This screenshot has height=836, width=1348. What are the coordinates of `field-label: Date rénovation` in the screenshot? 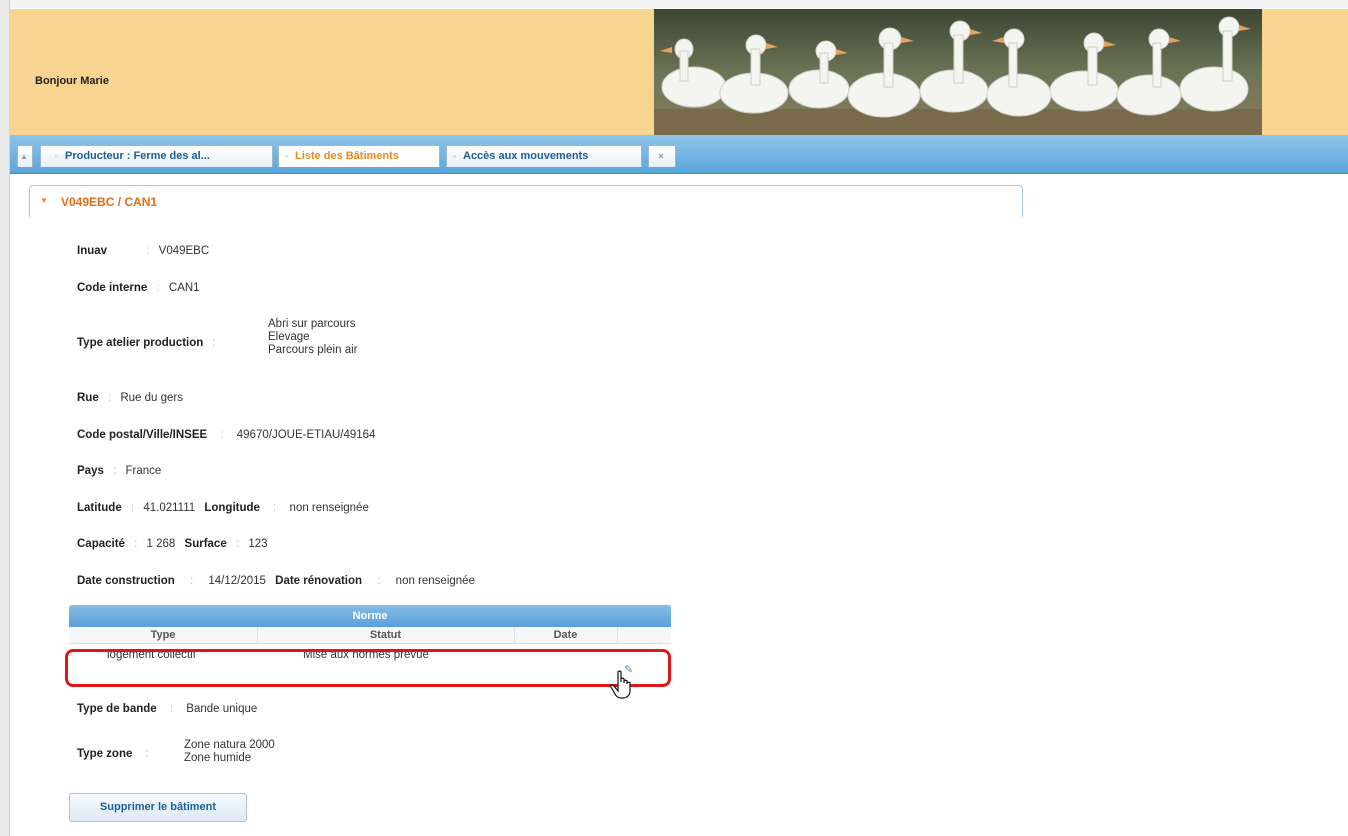 It's located at (319, 581).